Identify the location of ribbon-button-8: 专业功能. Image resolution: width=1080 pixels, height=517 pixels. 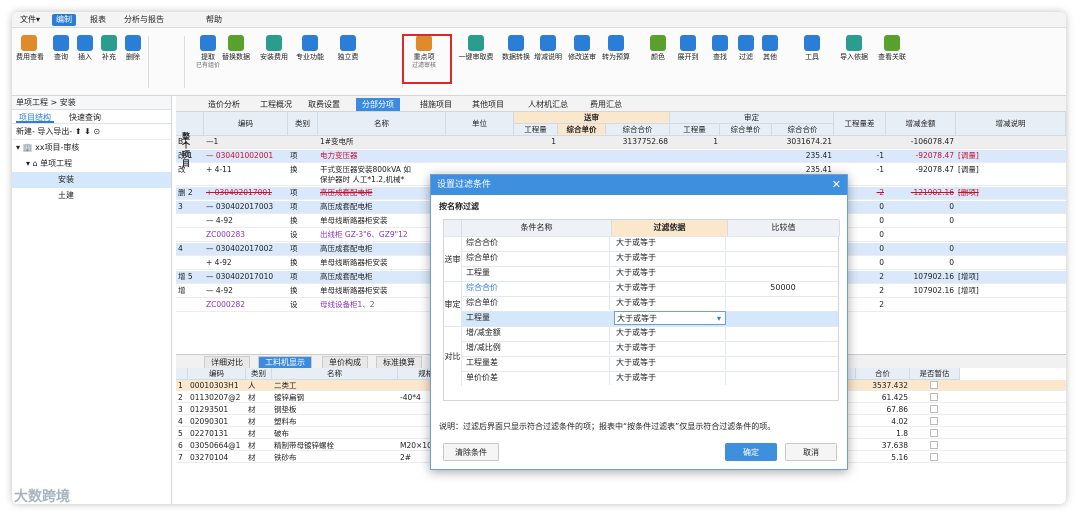
(310, 62).